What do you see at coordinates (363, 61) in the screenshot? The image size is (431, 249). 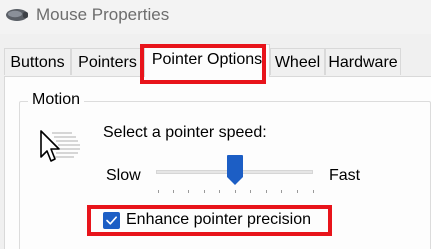 I see `tab-hardware: Hardware` at bounding box center [363, 61].